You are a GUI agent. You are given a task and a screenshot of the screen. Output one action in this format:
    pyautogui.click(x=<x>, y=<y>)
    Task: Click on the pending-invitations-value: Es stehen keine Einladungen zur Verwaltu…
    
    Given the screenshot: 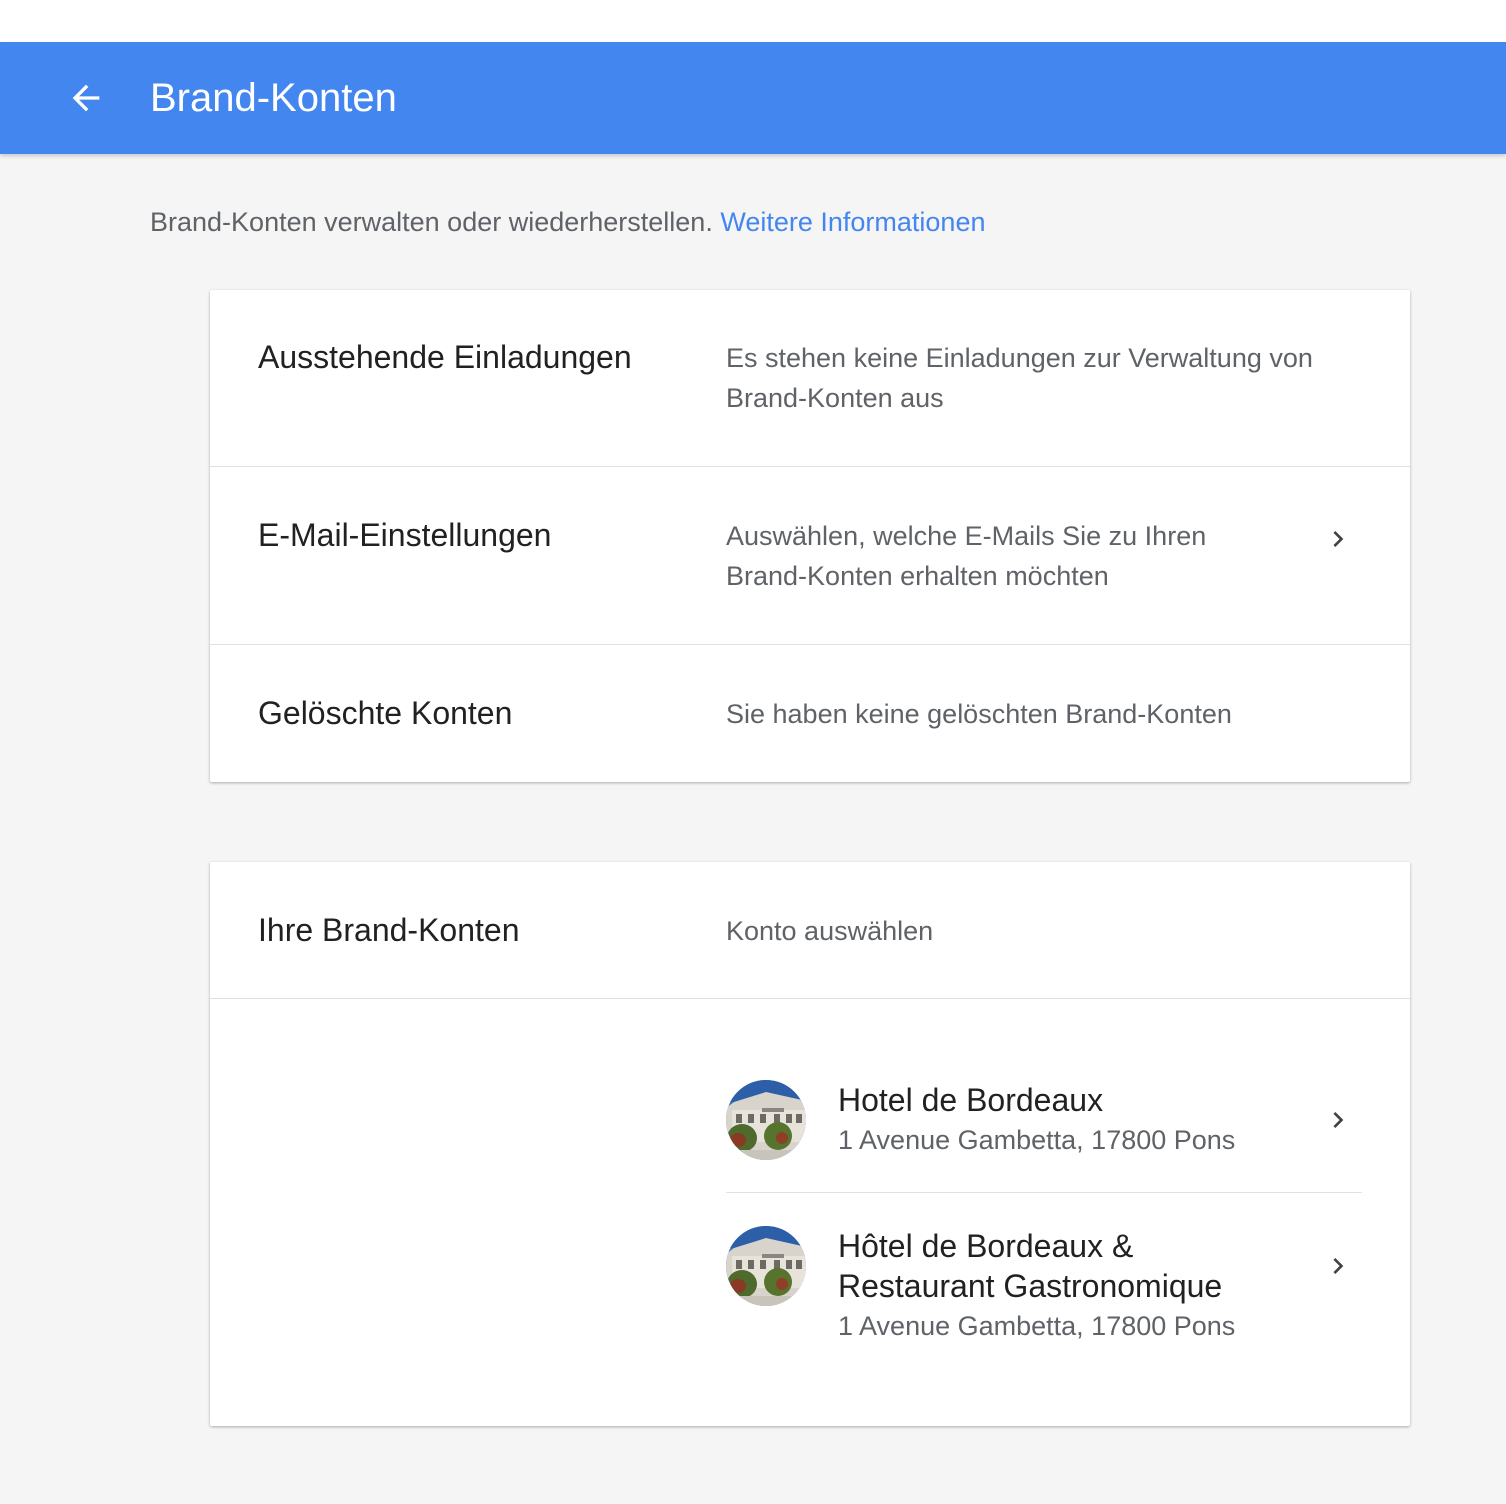 What is the action you would take?
    pyautogui.click(x=1019, y=378)
    